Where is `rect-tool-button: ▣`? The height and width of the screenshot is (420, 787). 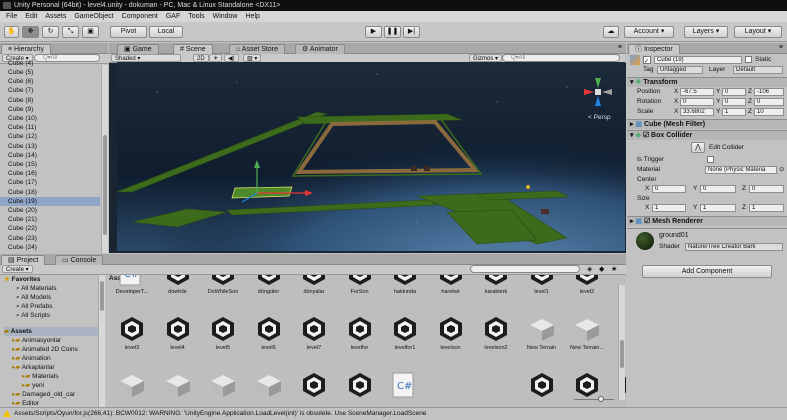
rect-tool-button: ▣ is located at coordinates (90, 32).